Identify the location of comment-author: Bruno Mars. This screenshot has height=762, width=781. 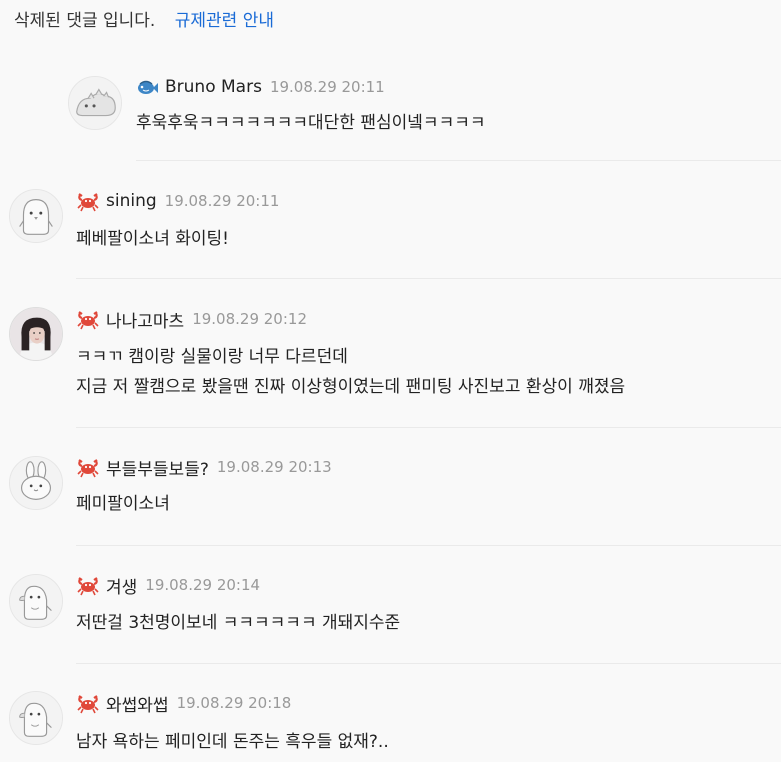
(213, 87).